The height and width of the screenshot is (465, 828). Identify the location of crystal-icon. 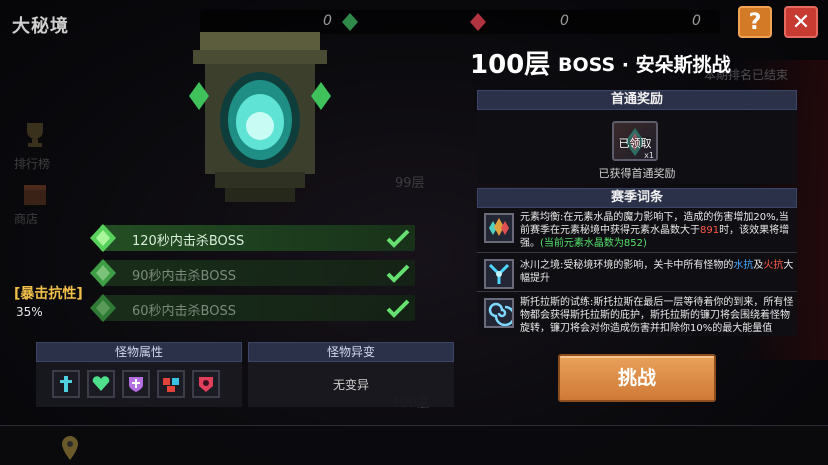
(499, 228).